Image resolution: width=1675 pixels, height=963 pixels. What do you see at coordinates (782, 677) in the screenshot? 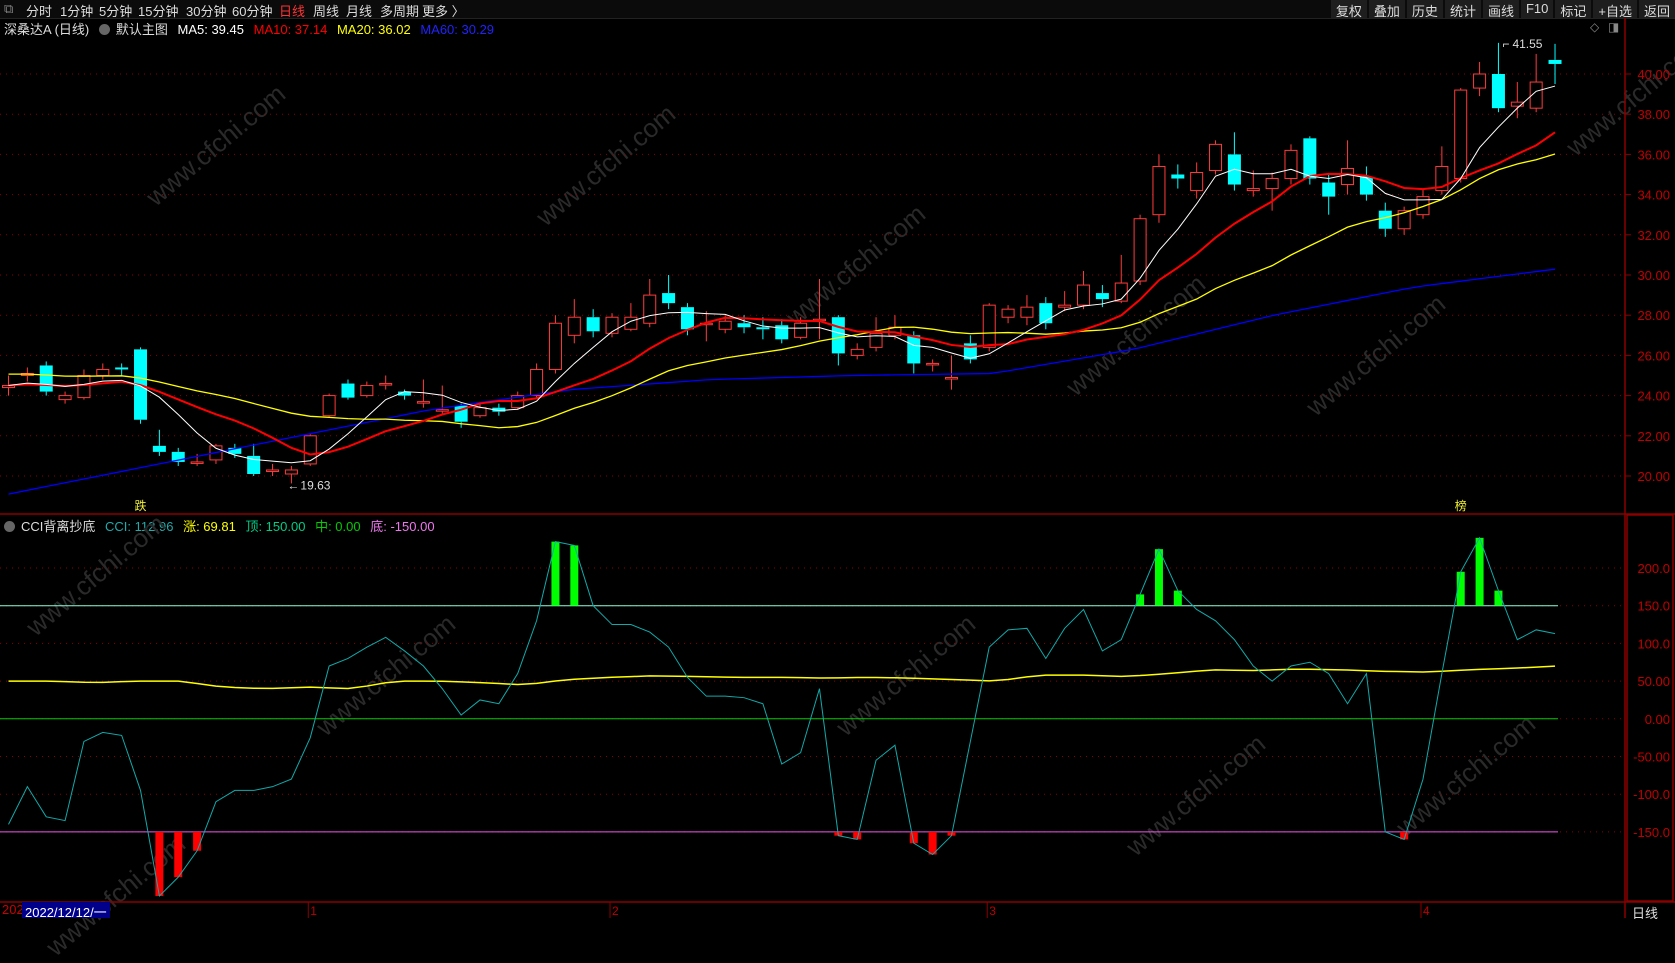
I see `zhang-line` at bounding box center [782, 677].